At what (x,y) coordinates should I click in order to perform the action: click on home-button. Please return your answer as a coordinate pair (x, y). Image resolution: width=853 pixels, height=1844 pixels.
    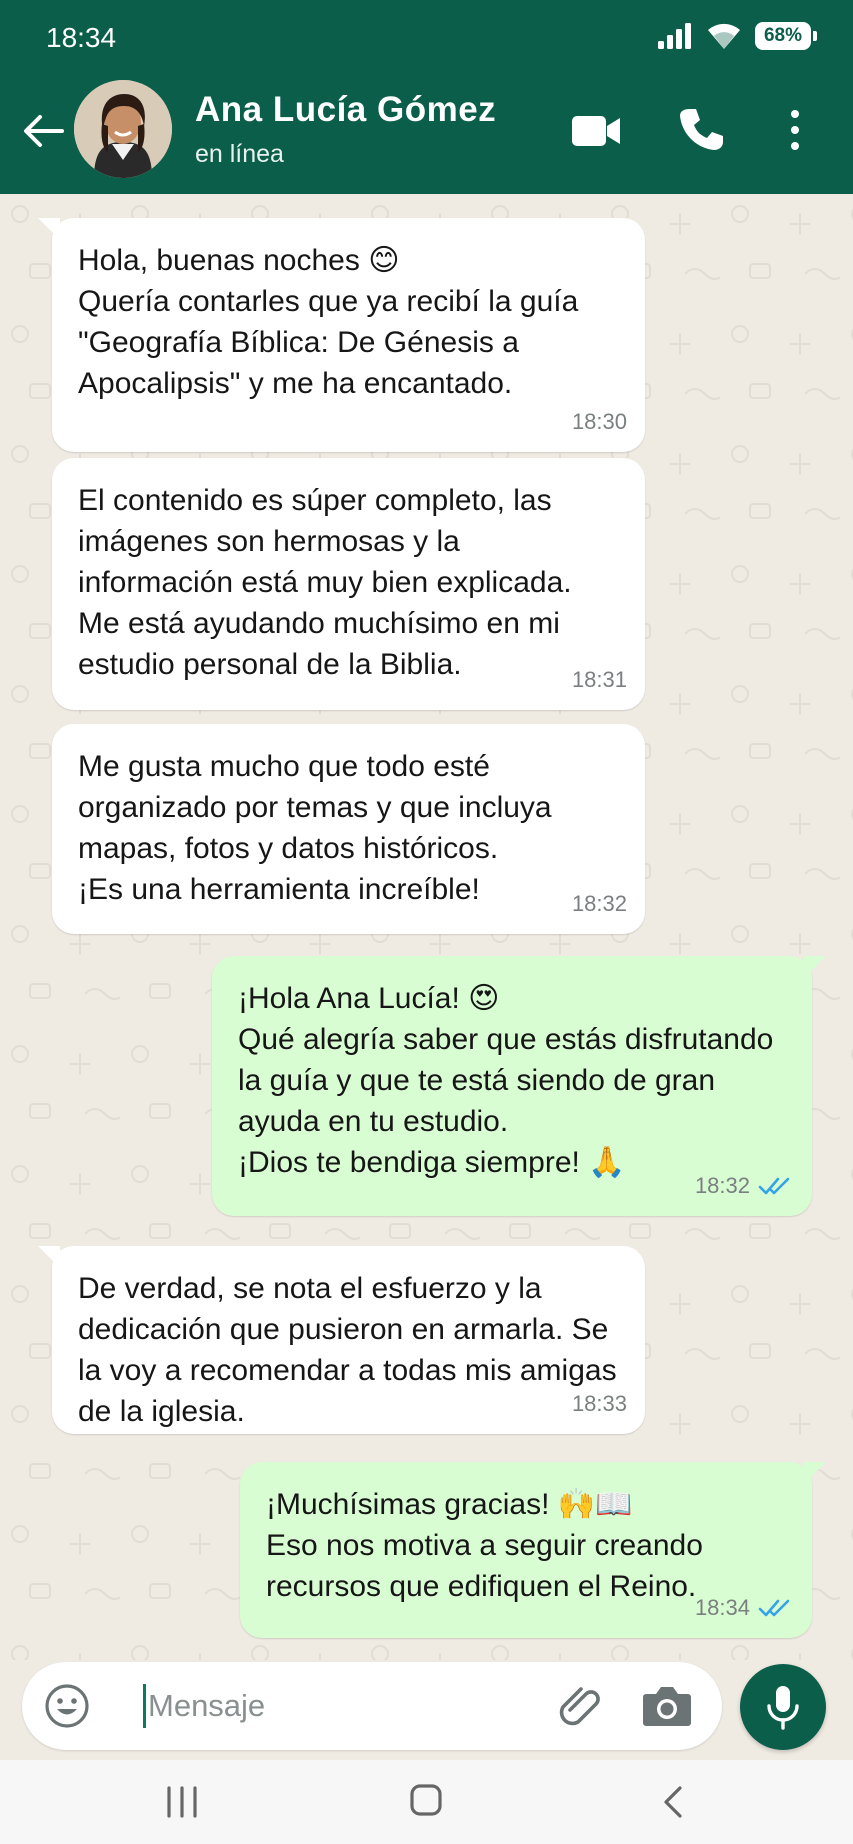
    Looking at the image, I should click on (426, 1800).